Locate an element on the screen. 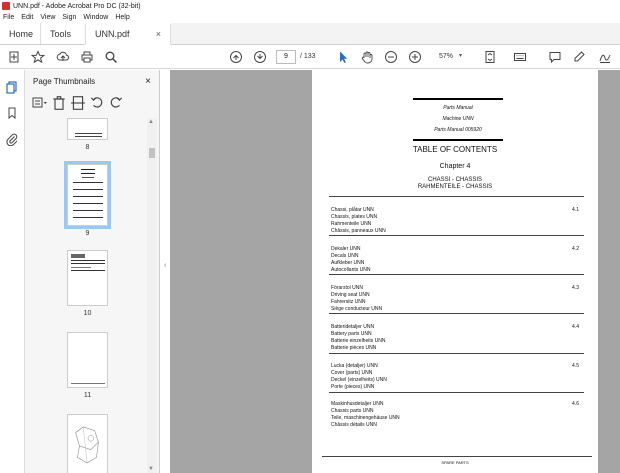  toc-title: TABLE OF CONTENTS is located at coordinates (455, 149).